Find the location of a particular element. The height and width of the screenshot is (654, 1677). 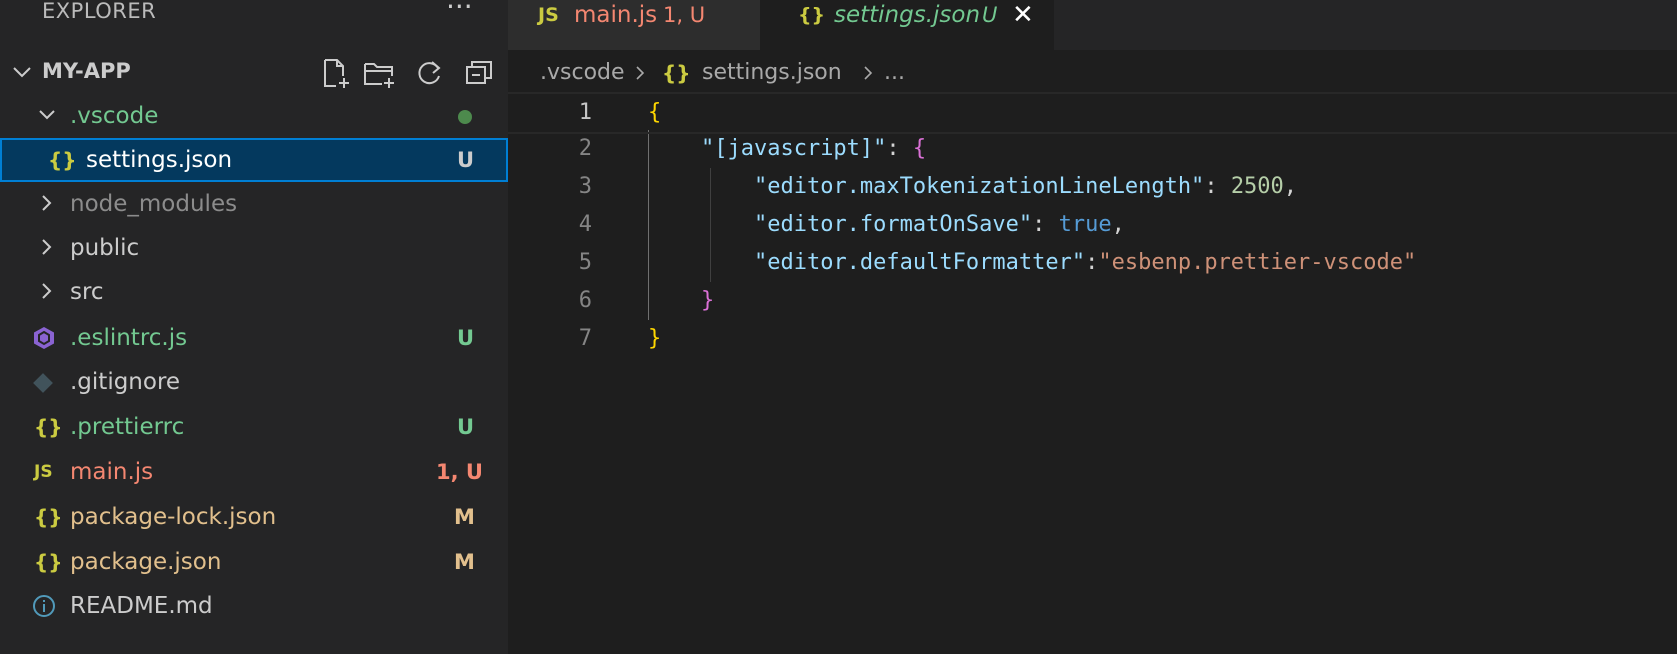

tab-settings-json: {} settings.json U ✕ is located at coordinates (907, 25).